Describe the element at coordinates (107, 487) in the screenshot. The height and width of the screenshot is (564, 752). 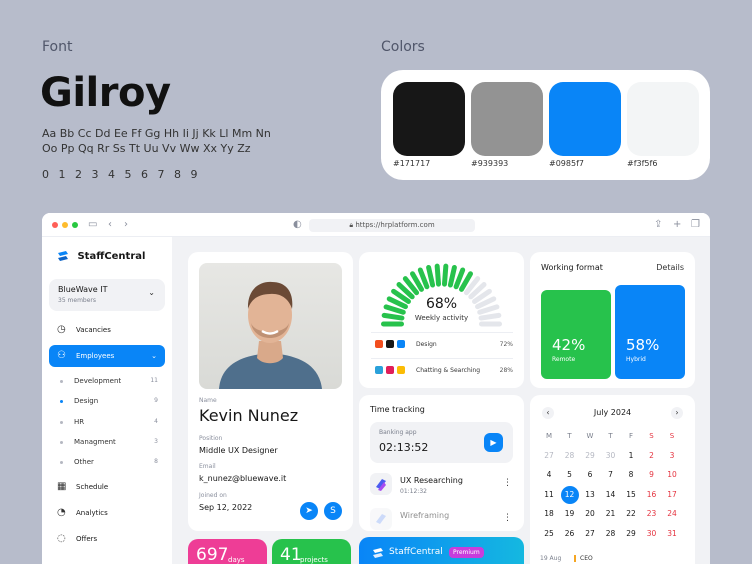
I see `nav-schedule: ▦ Schedule` at that location.